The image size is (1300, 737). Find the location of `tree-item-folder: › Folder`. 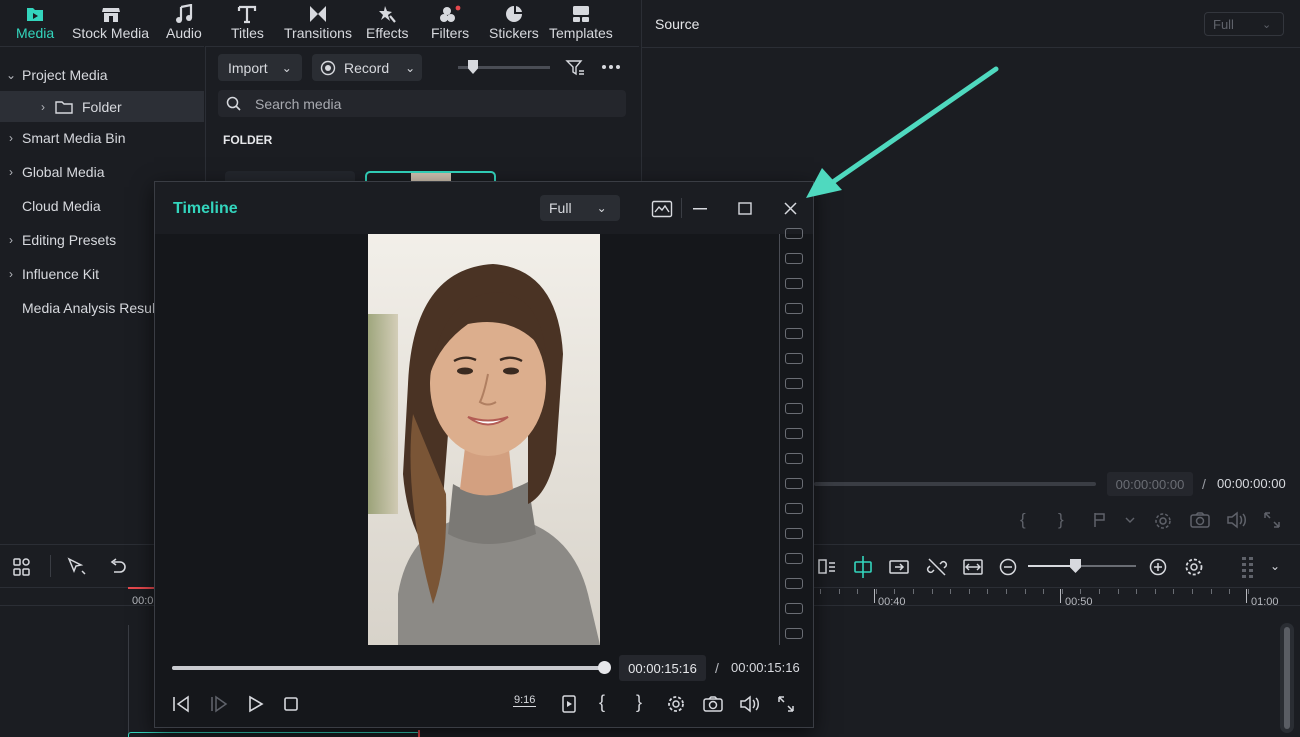

tree-item-folder: › Folder is located at coordinates (102, 106).